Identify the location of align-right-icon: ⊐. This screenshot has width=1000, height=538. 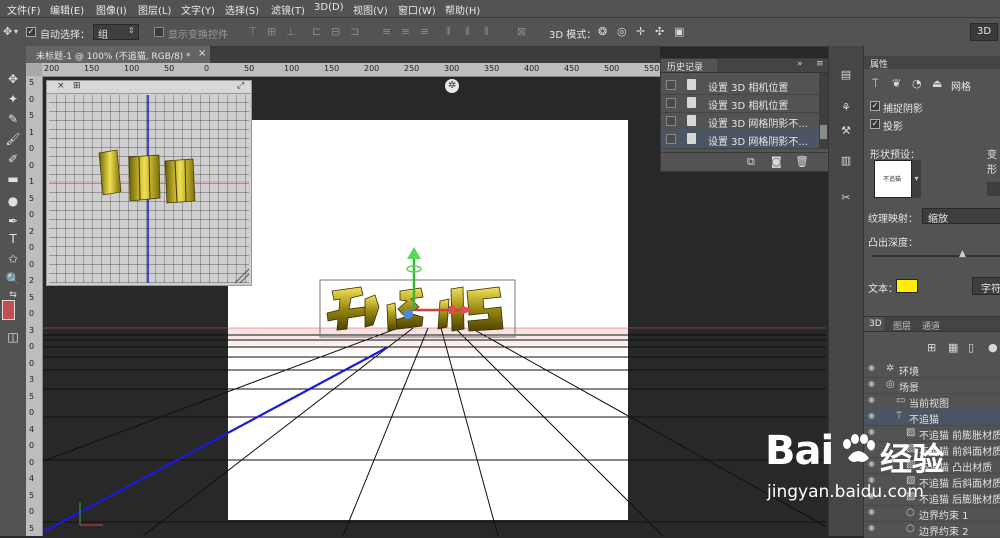
(354, 32).